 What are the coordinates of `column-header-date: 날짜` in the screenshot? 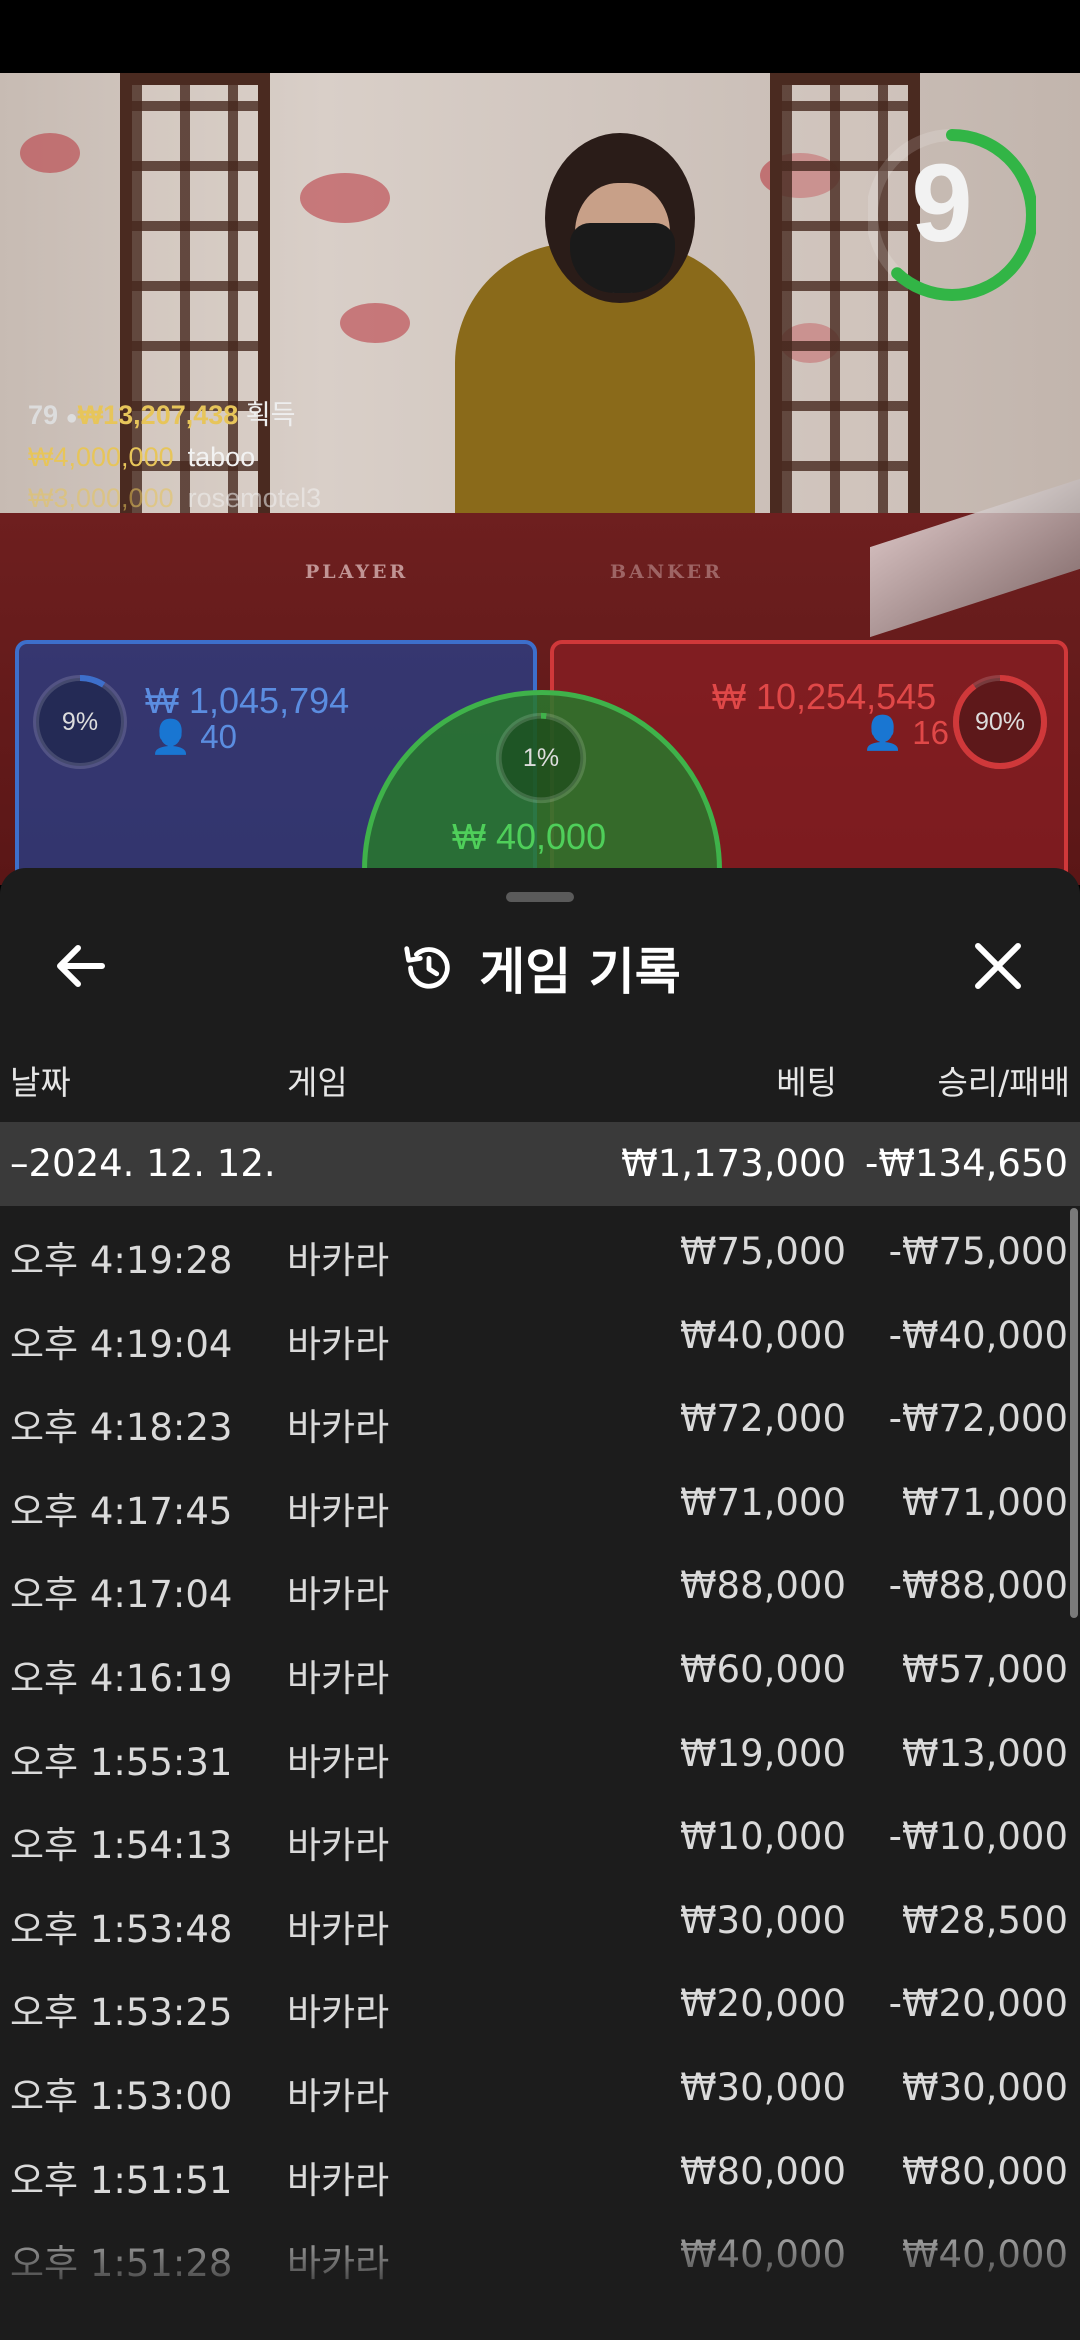 It's located at (40, 1082).